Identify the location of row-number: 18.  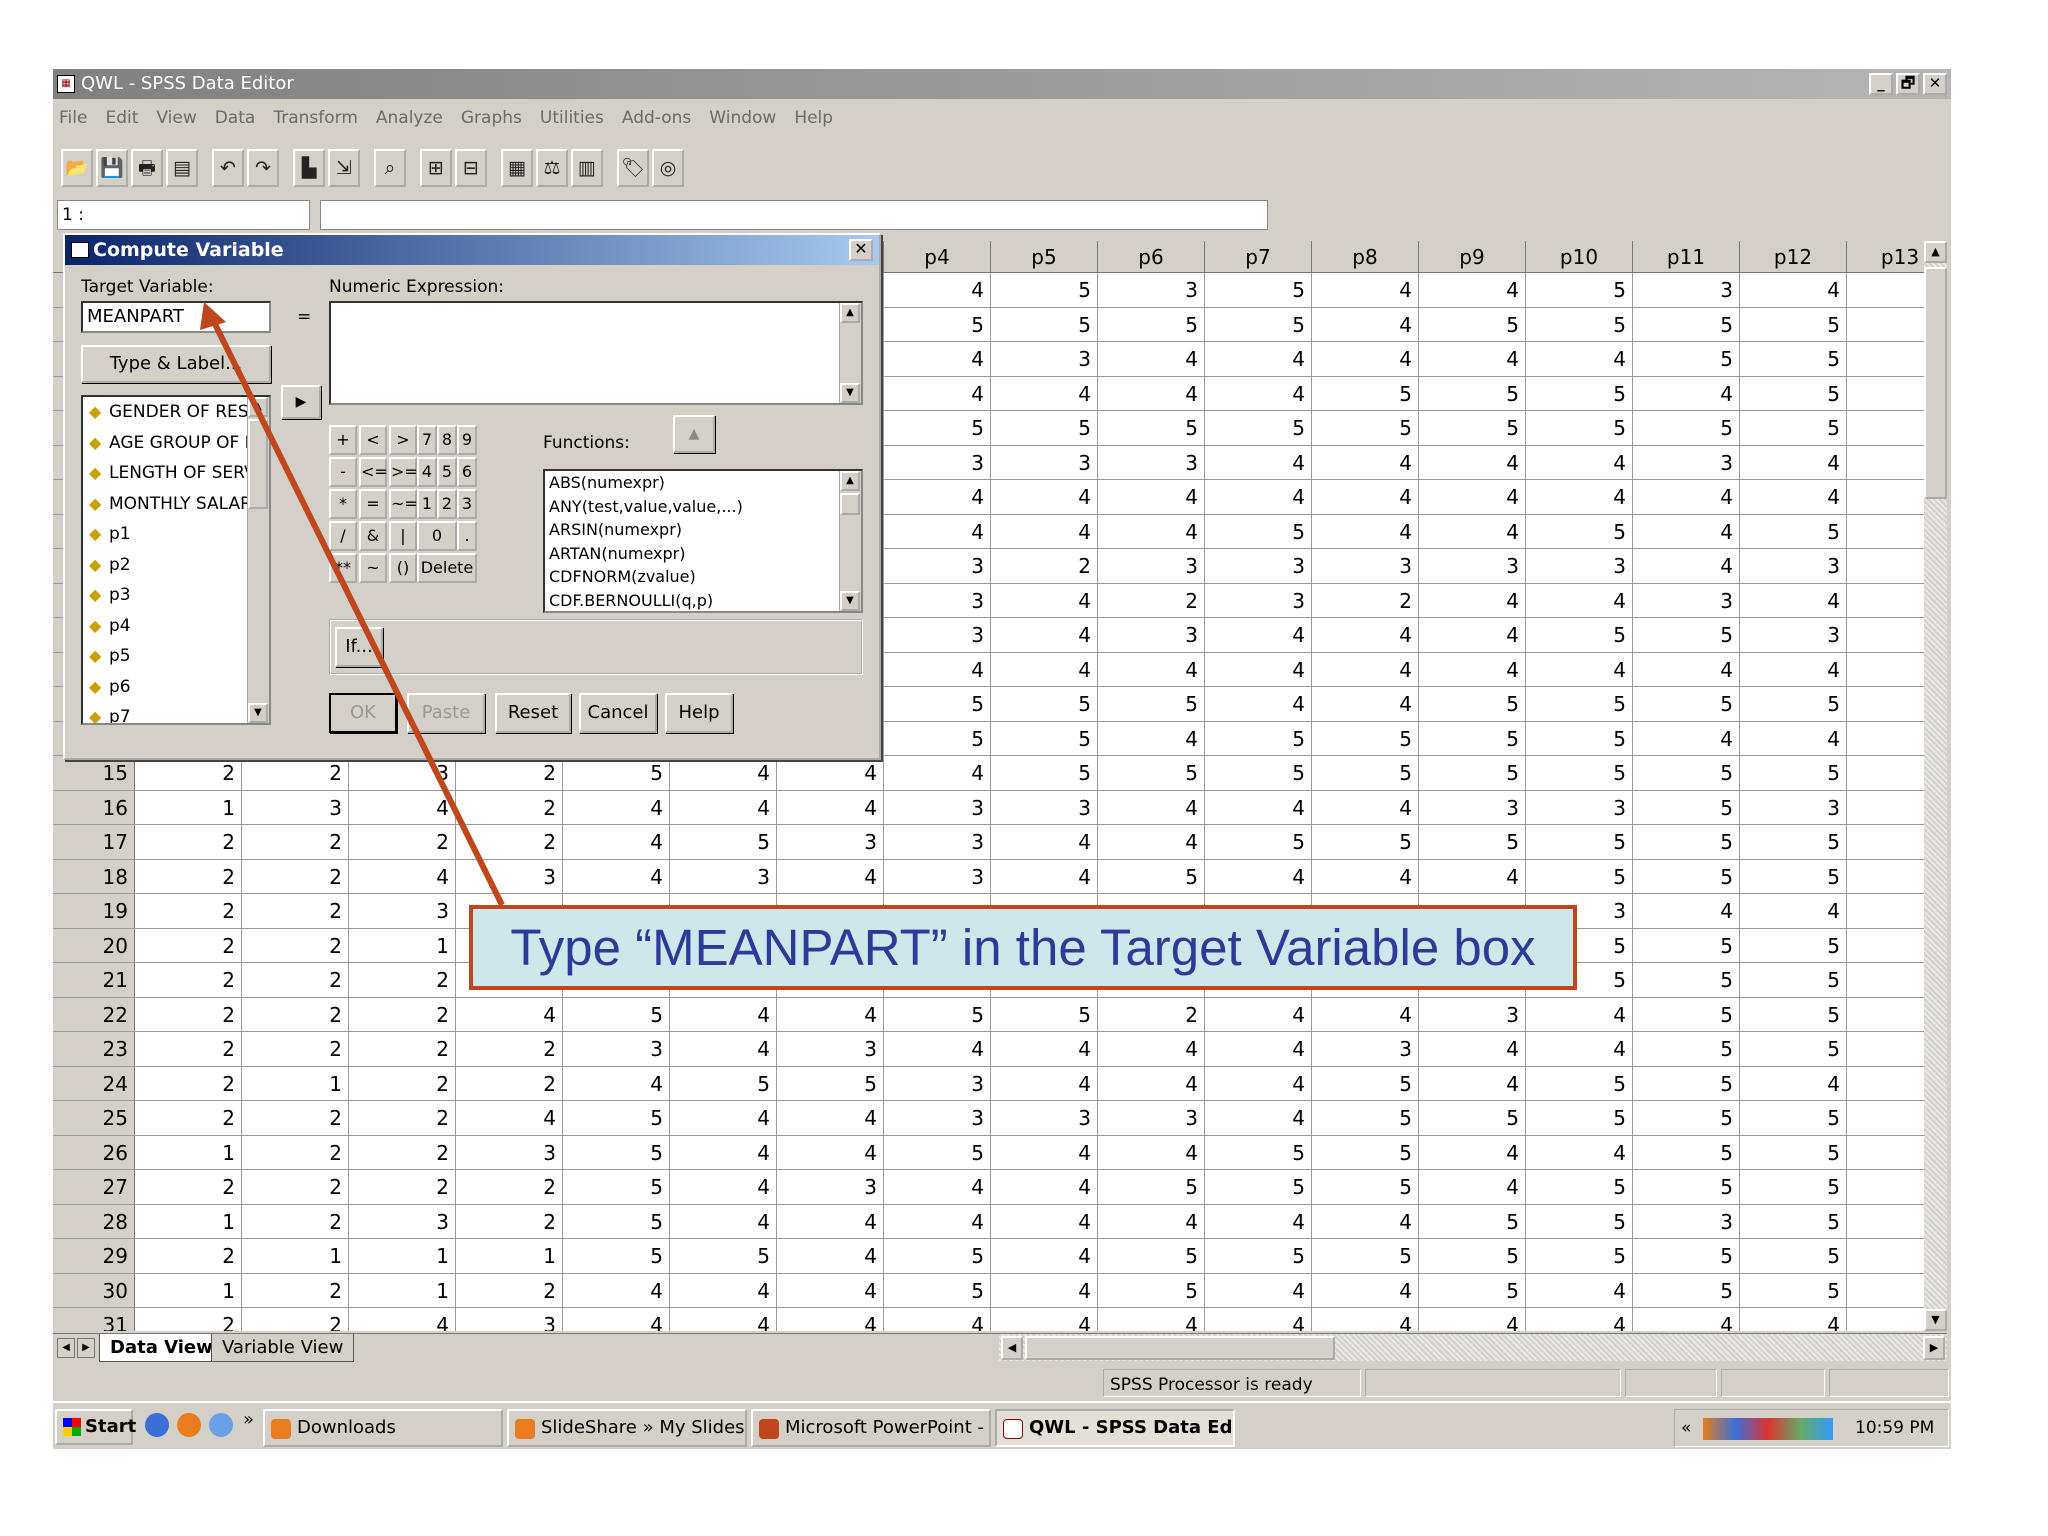
(94, 876).